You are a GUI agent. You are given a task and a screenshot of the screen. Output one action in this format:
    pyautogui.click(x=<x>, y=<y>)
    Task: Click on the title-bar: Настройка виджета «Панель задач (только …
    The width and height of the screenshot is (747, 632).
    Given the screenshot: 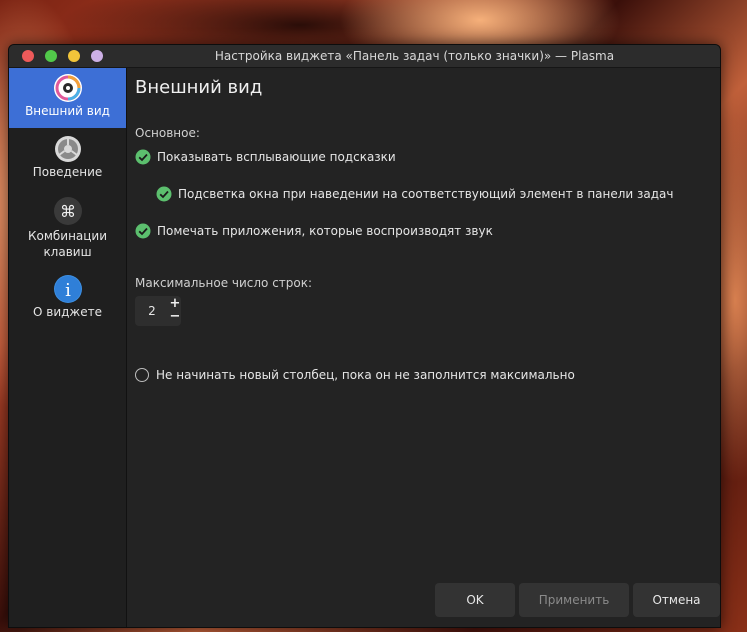 What is the action you would take?
    pyautogui.click(x=364, y=56)
    